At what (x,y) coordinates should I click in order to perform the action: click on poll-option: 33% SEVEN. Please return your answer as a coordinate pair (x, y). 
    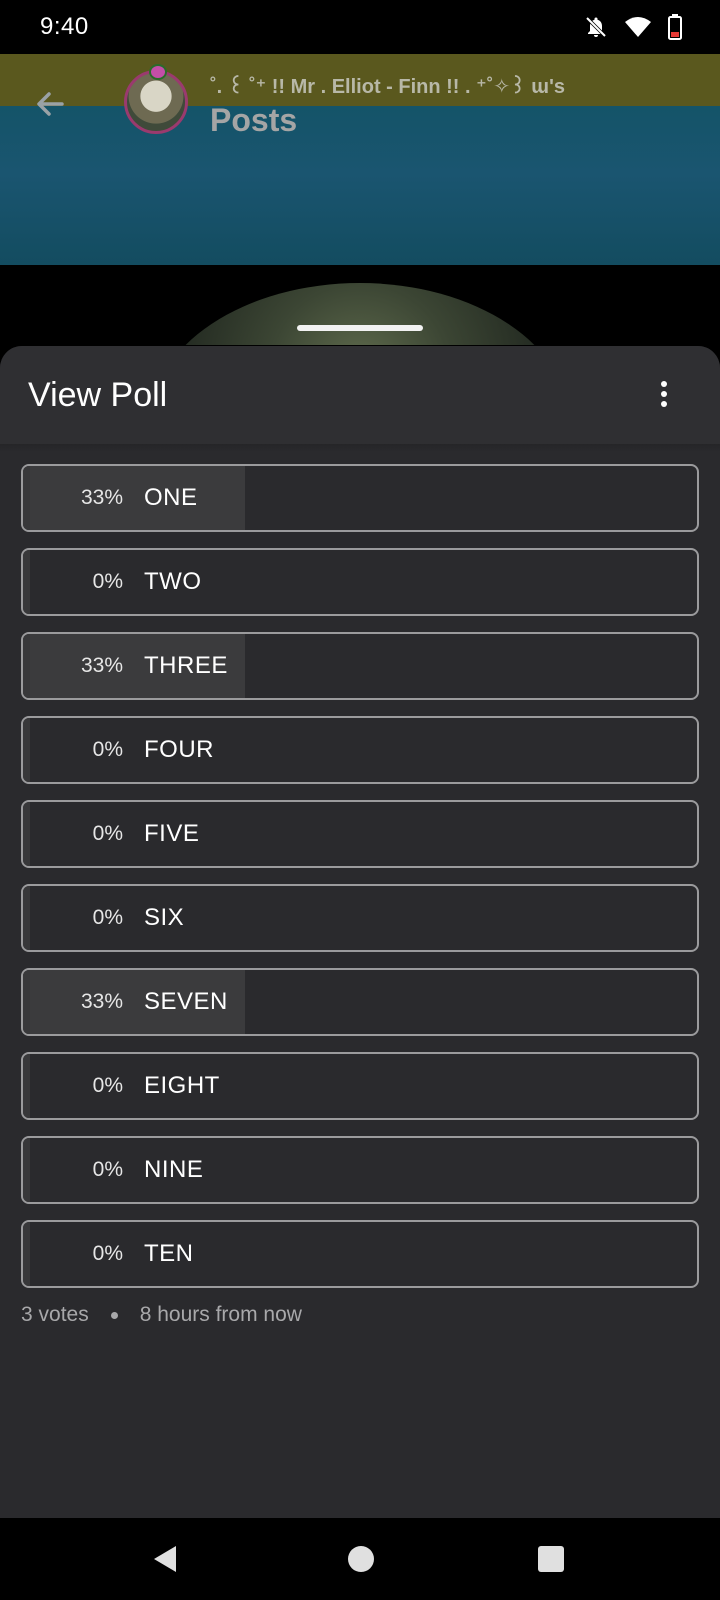
    Looking at the image, I should click on (360, 1002).